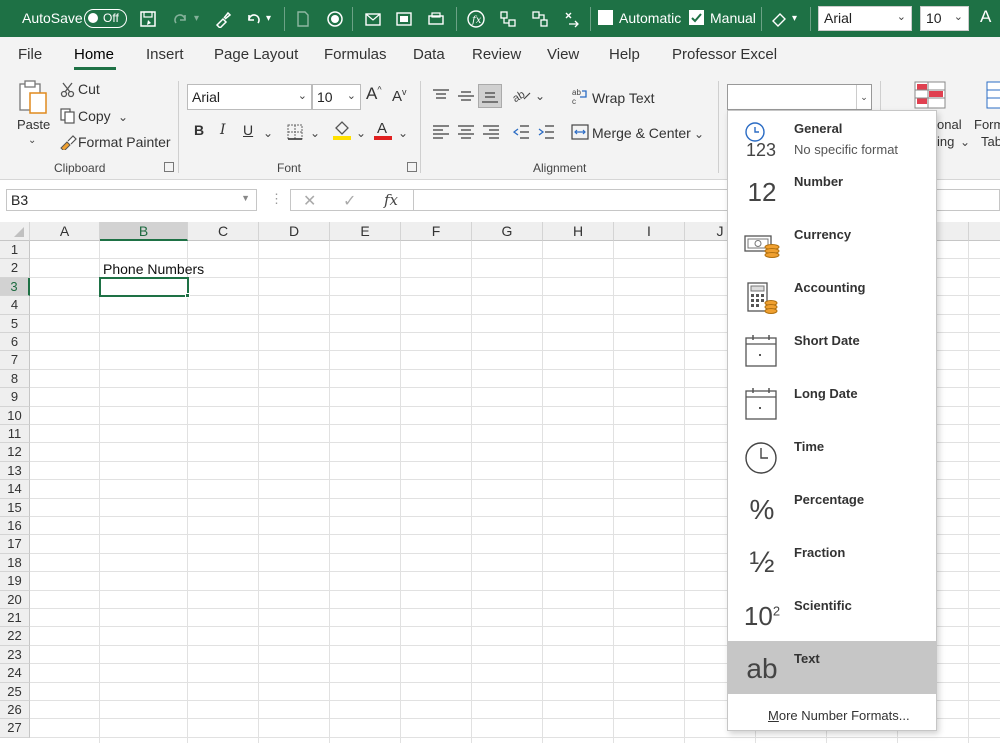 Image resolution: width=1000 pixels, height=743 pixels. What do you see at coordinates (985, 17) in the screenshot?
I see `grow-font-icon: A` at bounding box center [985, 17].